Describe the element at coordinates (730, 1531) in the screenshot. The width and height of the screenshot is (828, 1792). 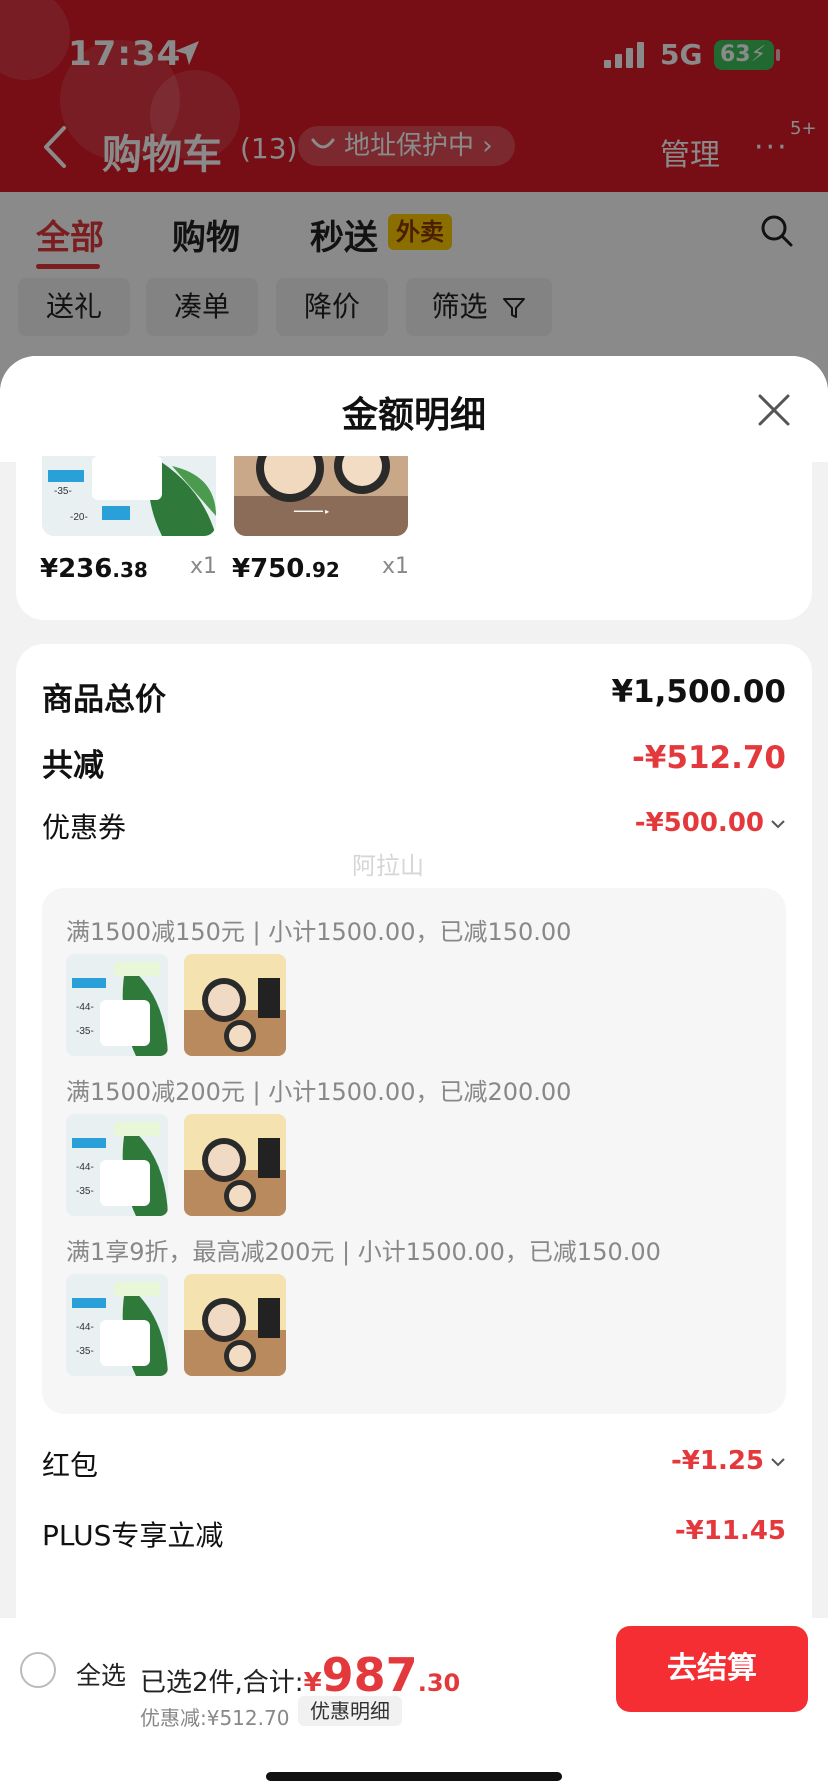
I see `plus-discount-value: -¥11.45` at that location.